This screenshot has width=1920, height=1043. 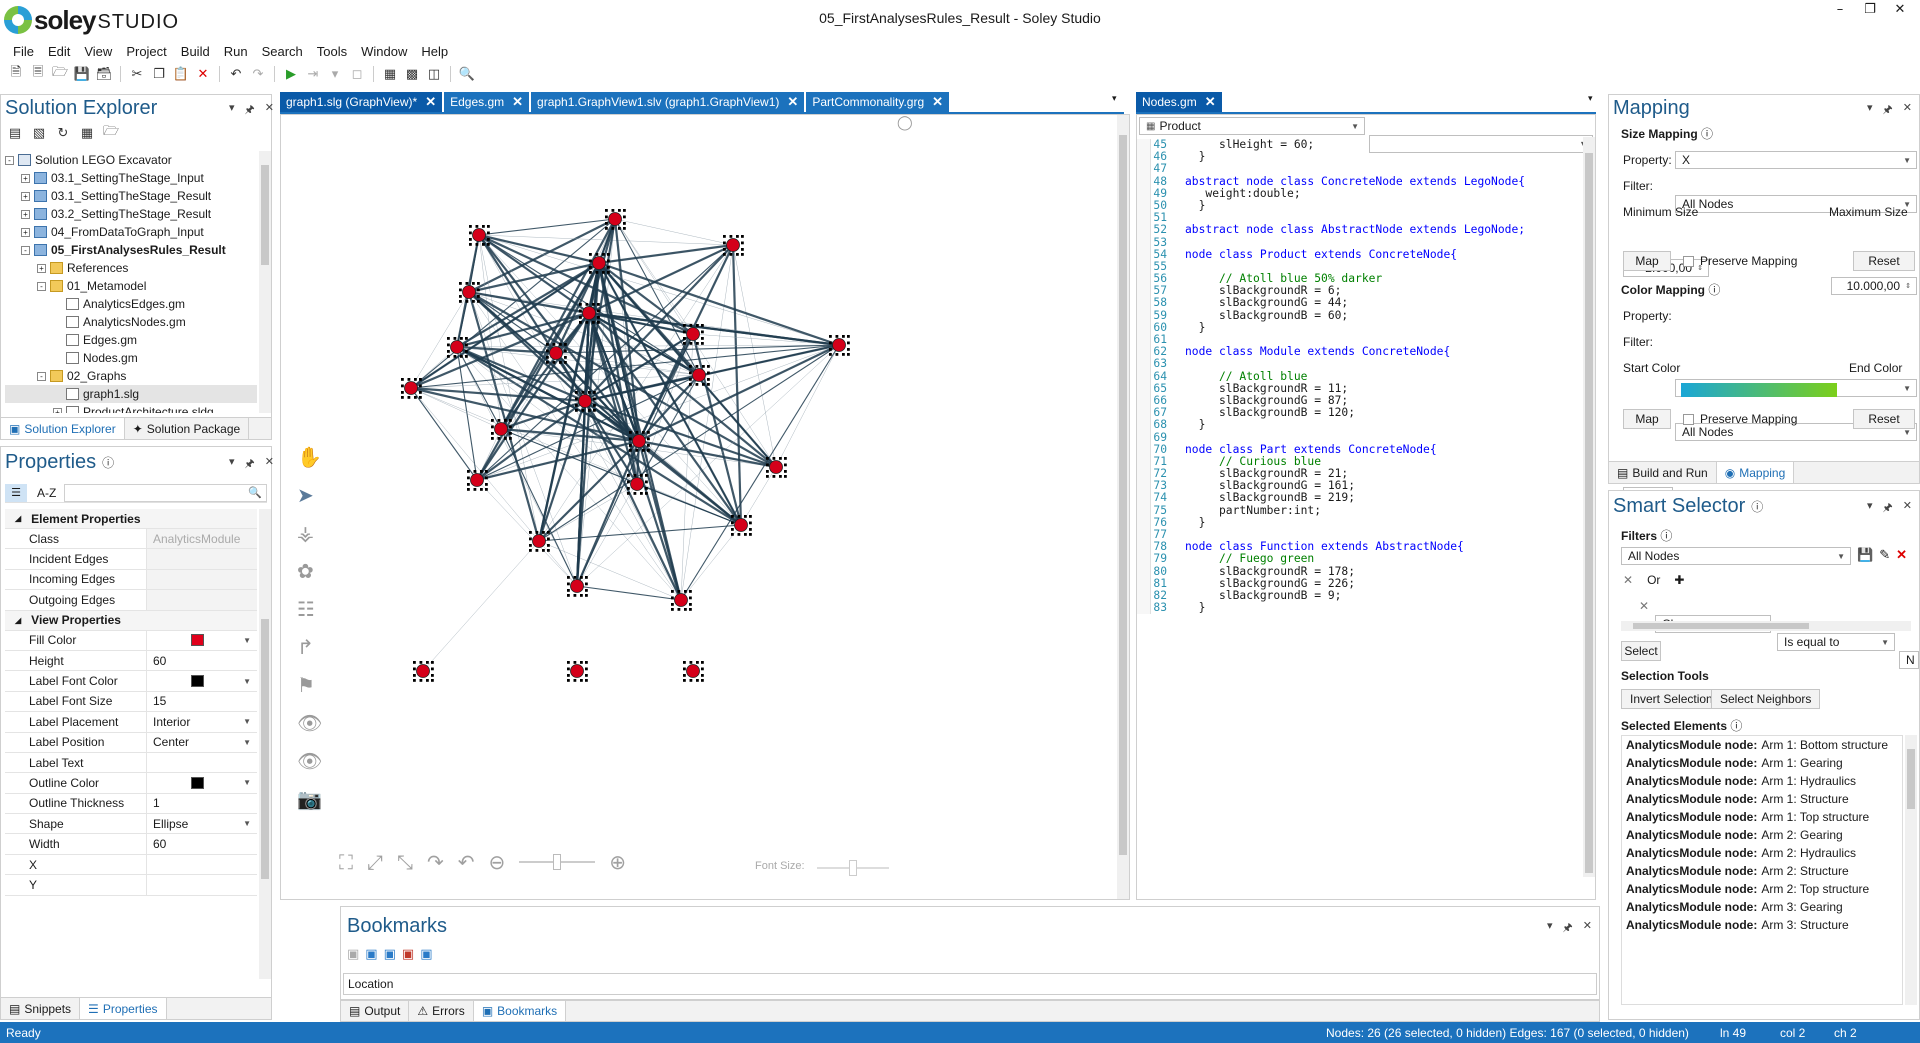 I want to click on tab-nodes-gm: Nodes.gm ✕, so click(x=1179, y=102).